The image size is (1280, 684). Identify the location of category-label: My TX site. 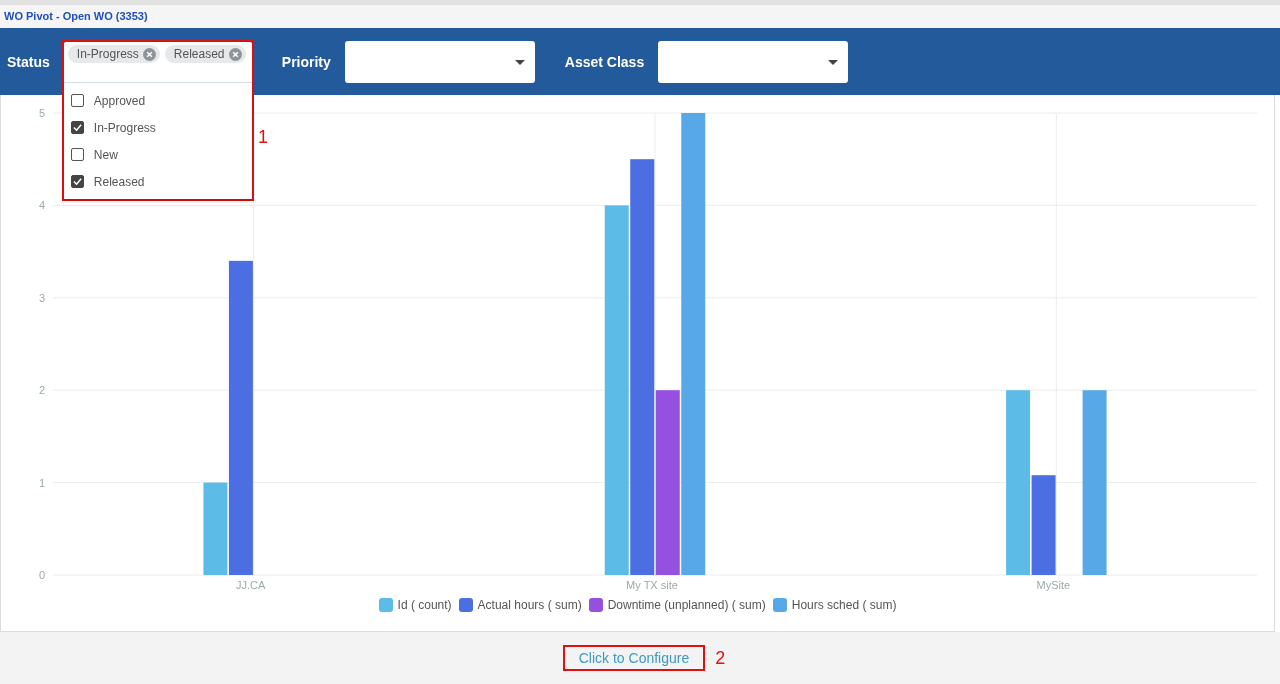
(651, 585).